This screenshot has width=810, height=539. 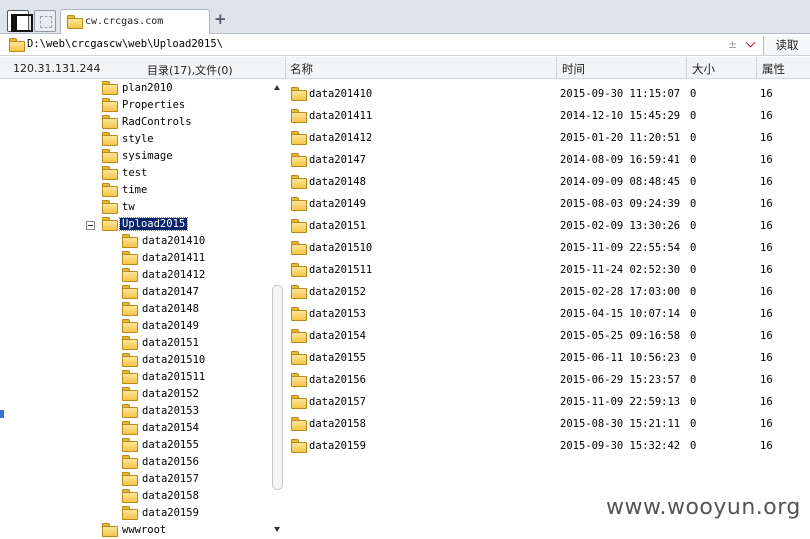 What do you see at coordinates (548, 401) in the screenshot?
I see `table-row: data20157 2015-11-09 22:59:13 0 16` at bounding box center [548, 401].